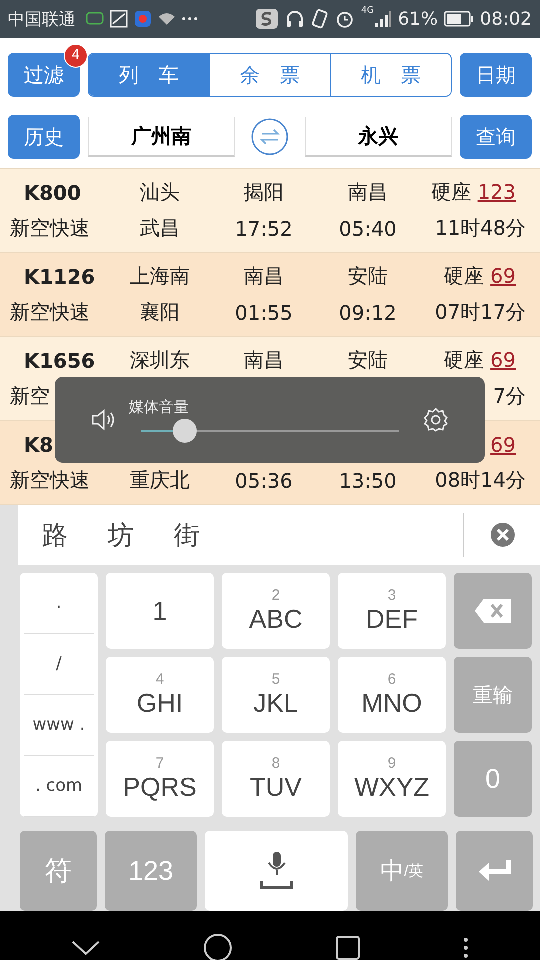 This screenshot has height=960, width=540. I want to click on terminus-station: 襄阳, so click(160, 312).